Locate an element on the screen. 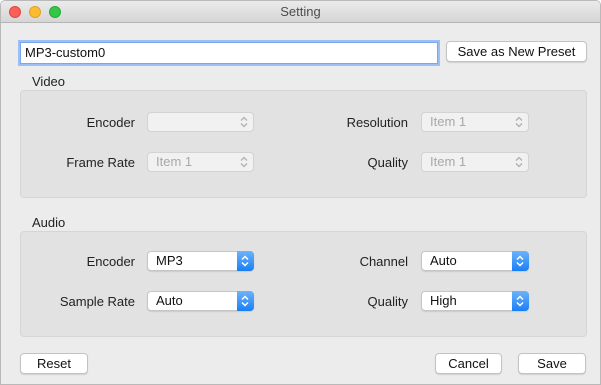  reset-button: Reset is located at coordinates (54, 363).